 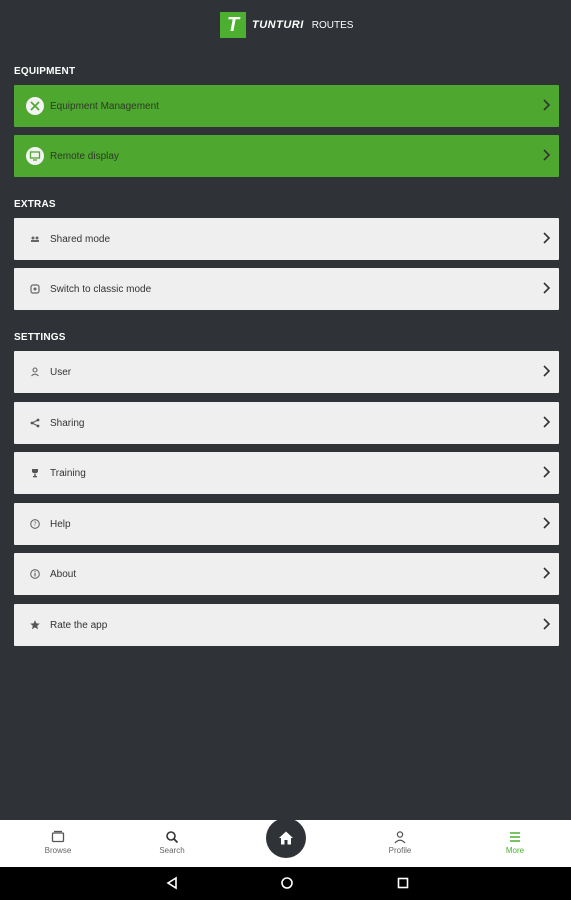 What do you see at coordinates (35, 156) in the screenshot?
I see `monitor-icon` at bounding box center [35, 156].